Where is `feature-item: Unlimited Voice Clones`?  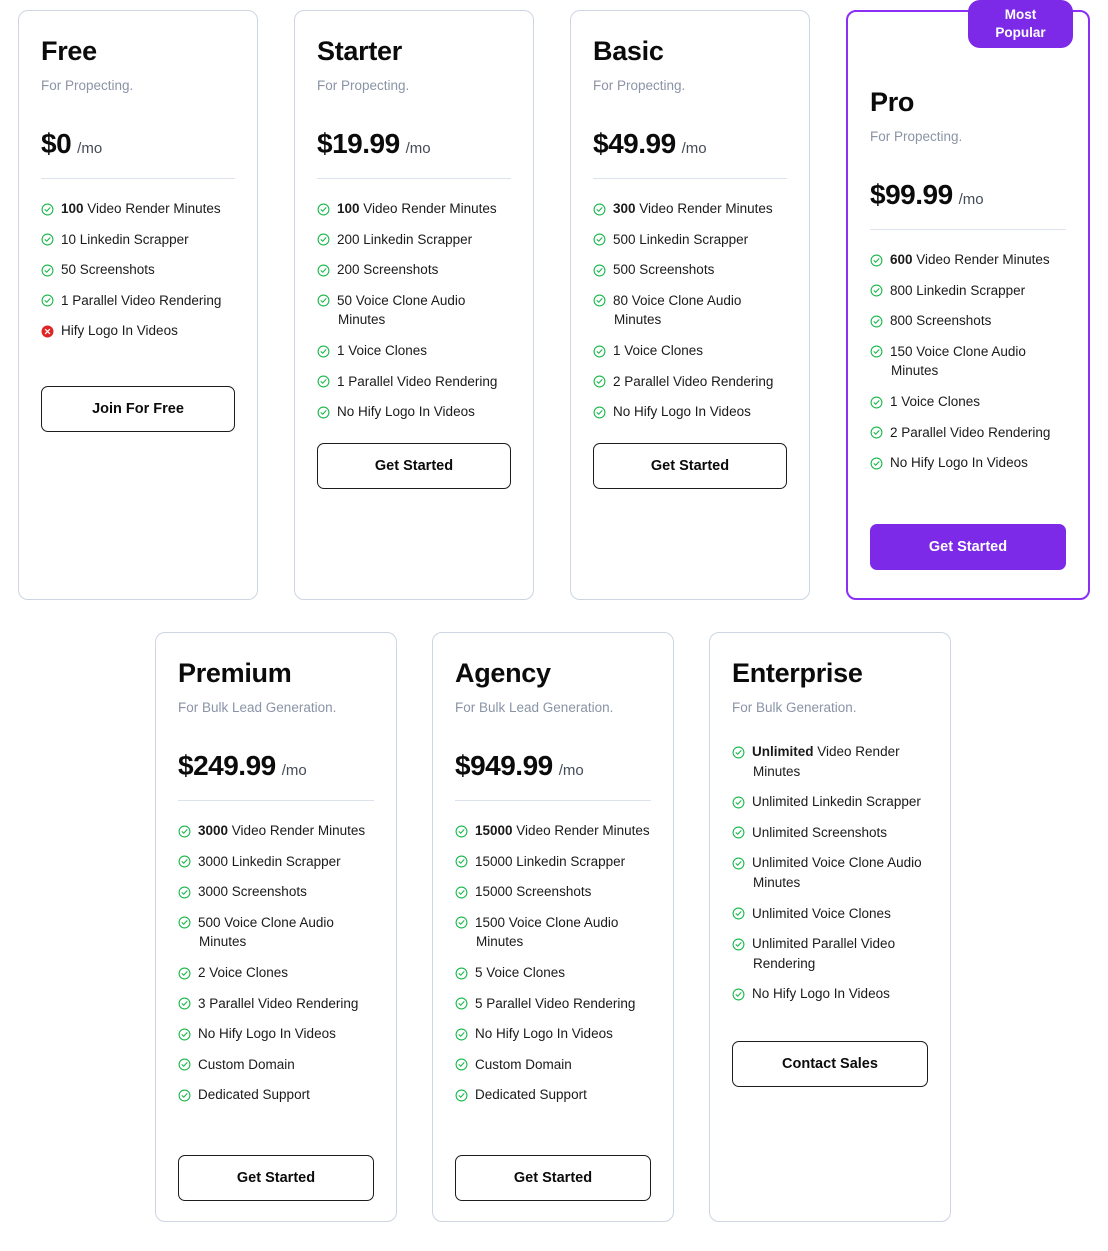
feature-item: Unlimited Voice Clones is located at coordinates (830, 914).